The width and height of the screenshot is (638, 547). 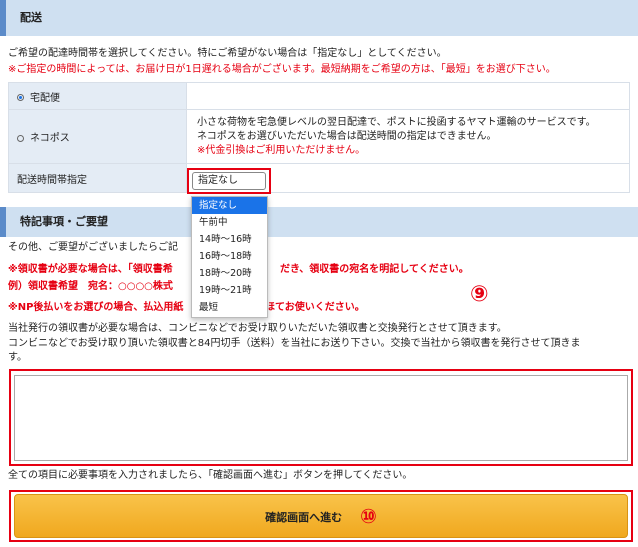 I want to click on requests-line2b: だき、領収書の宛名を明記してください。, so click(x=374, y=269).